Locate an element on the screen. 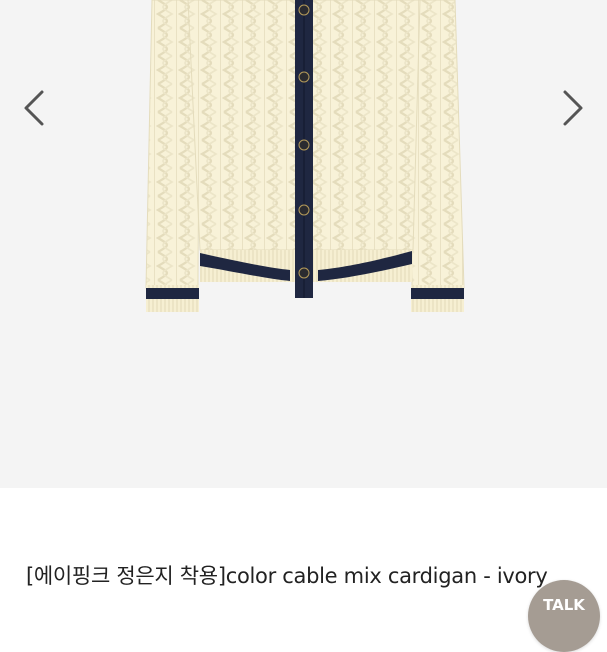  chevron-right-icon is located at coordinates (573, 108).